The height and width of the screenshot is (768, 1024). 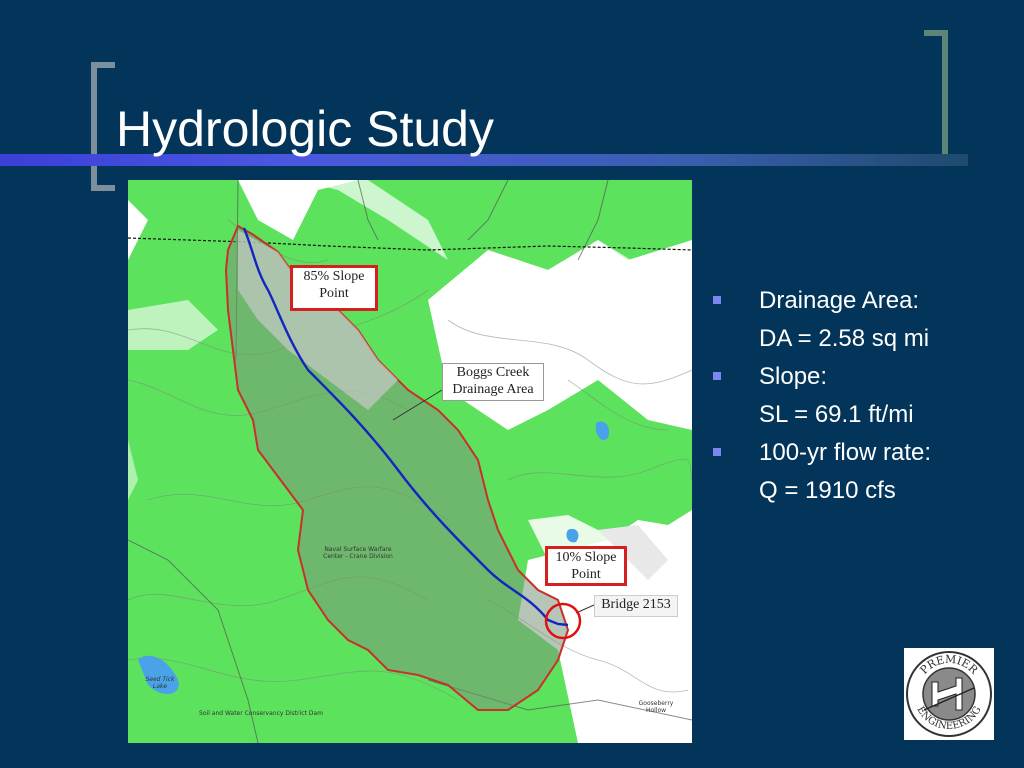 What do you see at coordinates (862, 377) in the screenshot?
I see `stat-slope-label-row: Slope:` at bounding box center [862, 377].